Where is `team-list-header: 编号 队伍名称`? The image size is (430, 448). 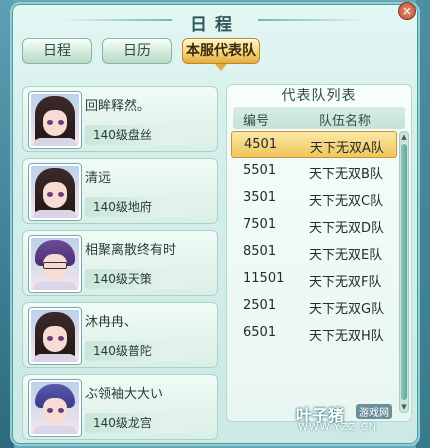
team-list-header: 编号 队伍名称 is located at coordinates (319, 118).